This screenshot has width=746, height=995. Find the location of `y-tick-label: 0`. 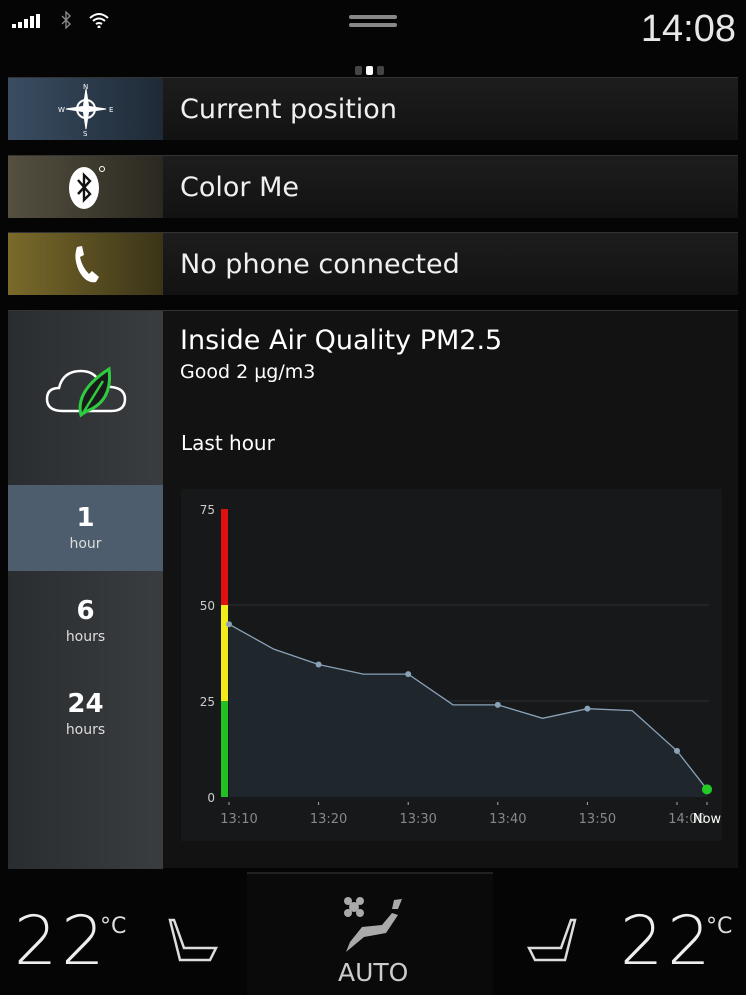

y-tick-label: 0 is located at coordinates (211, 798).